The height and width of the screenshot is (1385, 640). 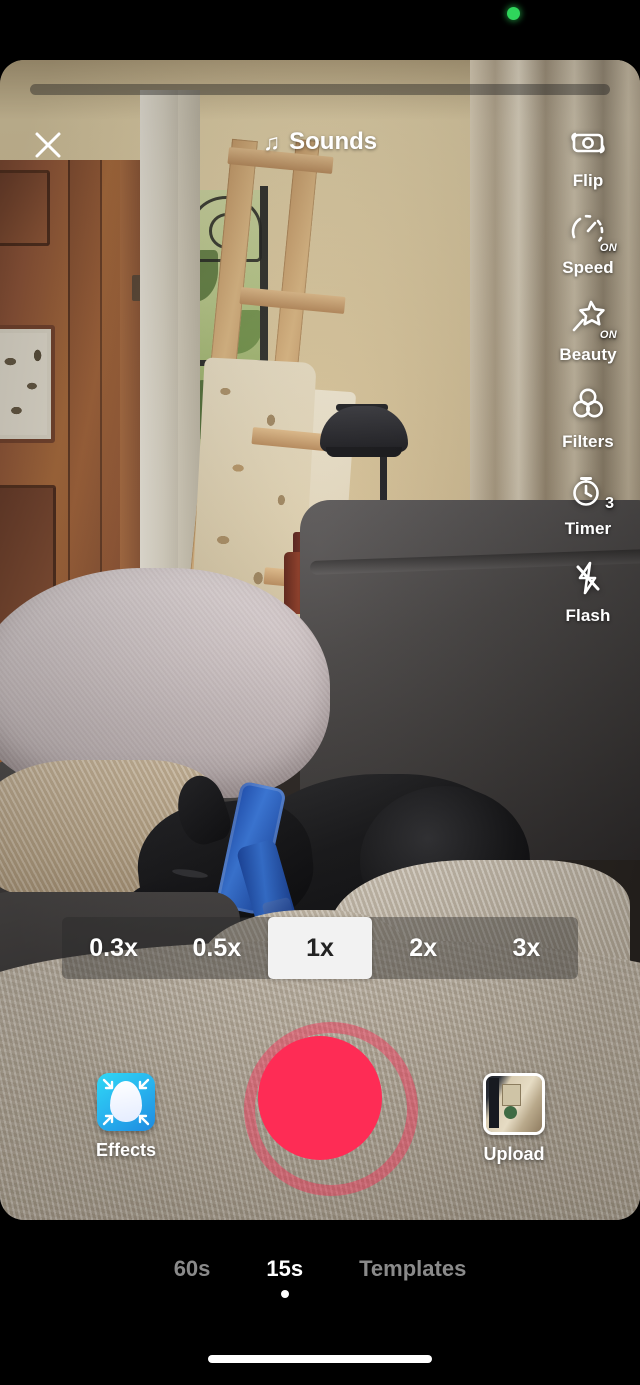 I want to click on capture-mode-tabs: 60s 15s Templates, so click(x=320, y=1277).